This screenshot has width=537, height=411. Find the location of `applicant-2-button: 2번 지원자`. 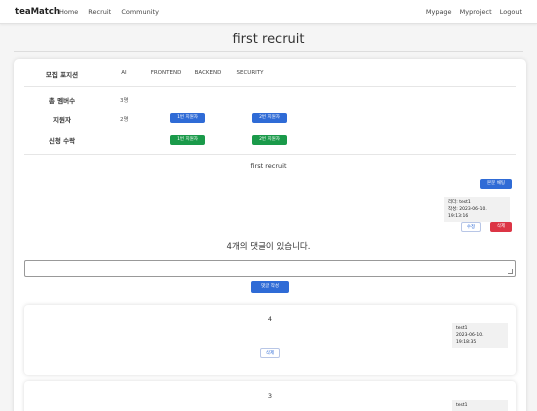

applicant-2-button: 2번 지원자 is located at coordinates (269, 118).